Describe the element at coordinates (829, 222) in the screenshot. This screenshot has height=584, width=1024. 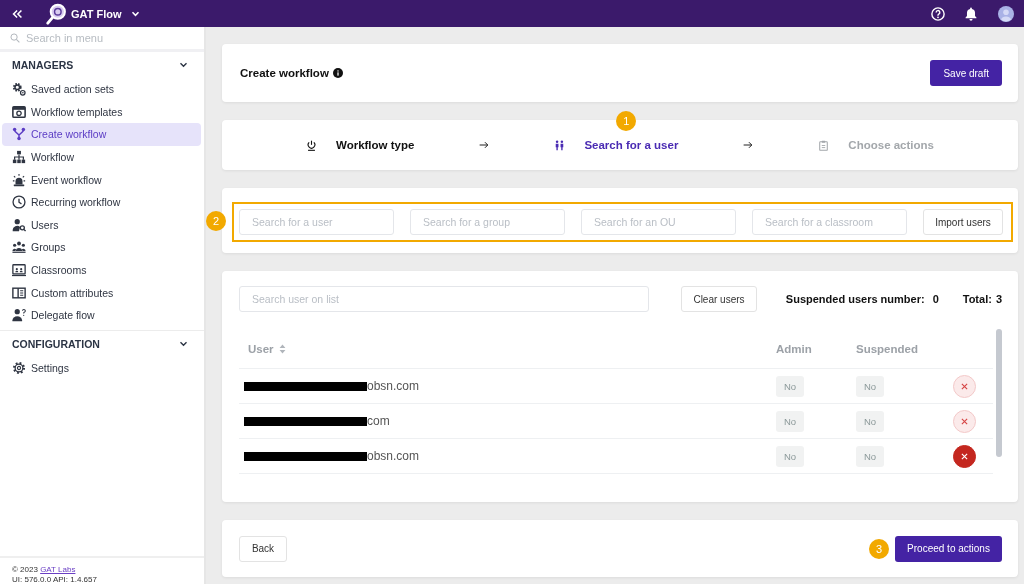
I see `search-field: Search for a classroom` at that location.